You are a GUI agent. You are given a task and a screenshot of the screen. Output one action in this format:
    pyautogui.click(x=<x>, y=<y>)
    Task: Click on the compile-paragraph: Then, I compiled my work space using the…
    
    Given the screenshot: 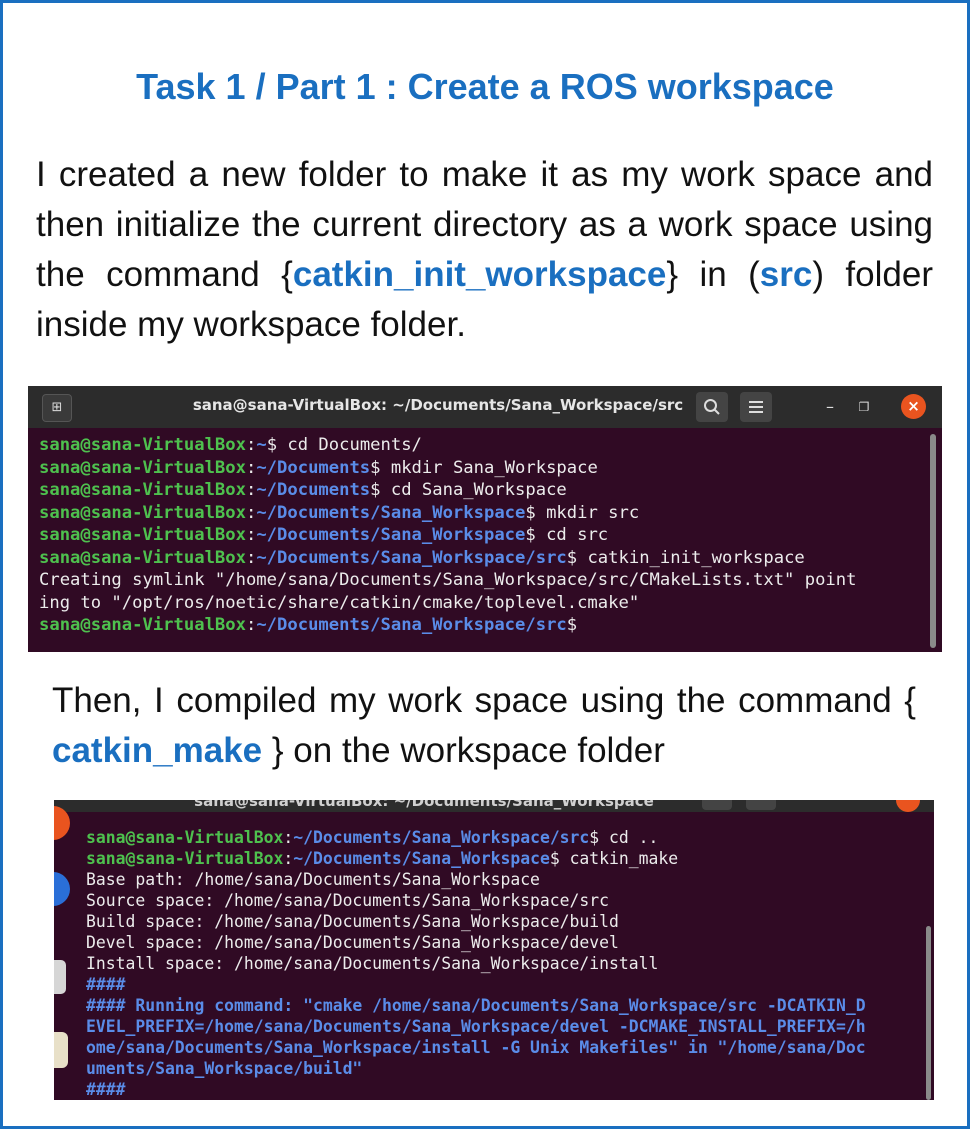 What is the action you would take?
    pyautogui.click(x=484, y=726)
    